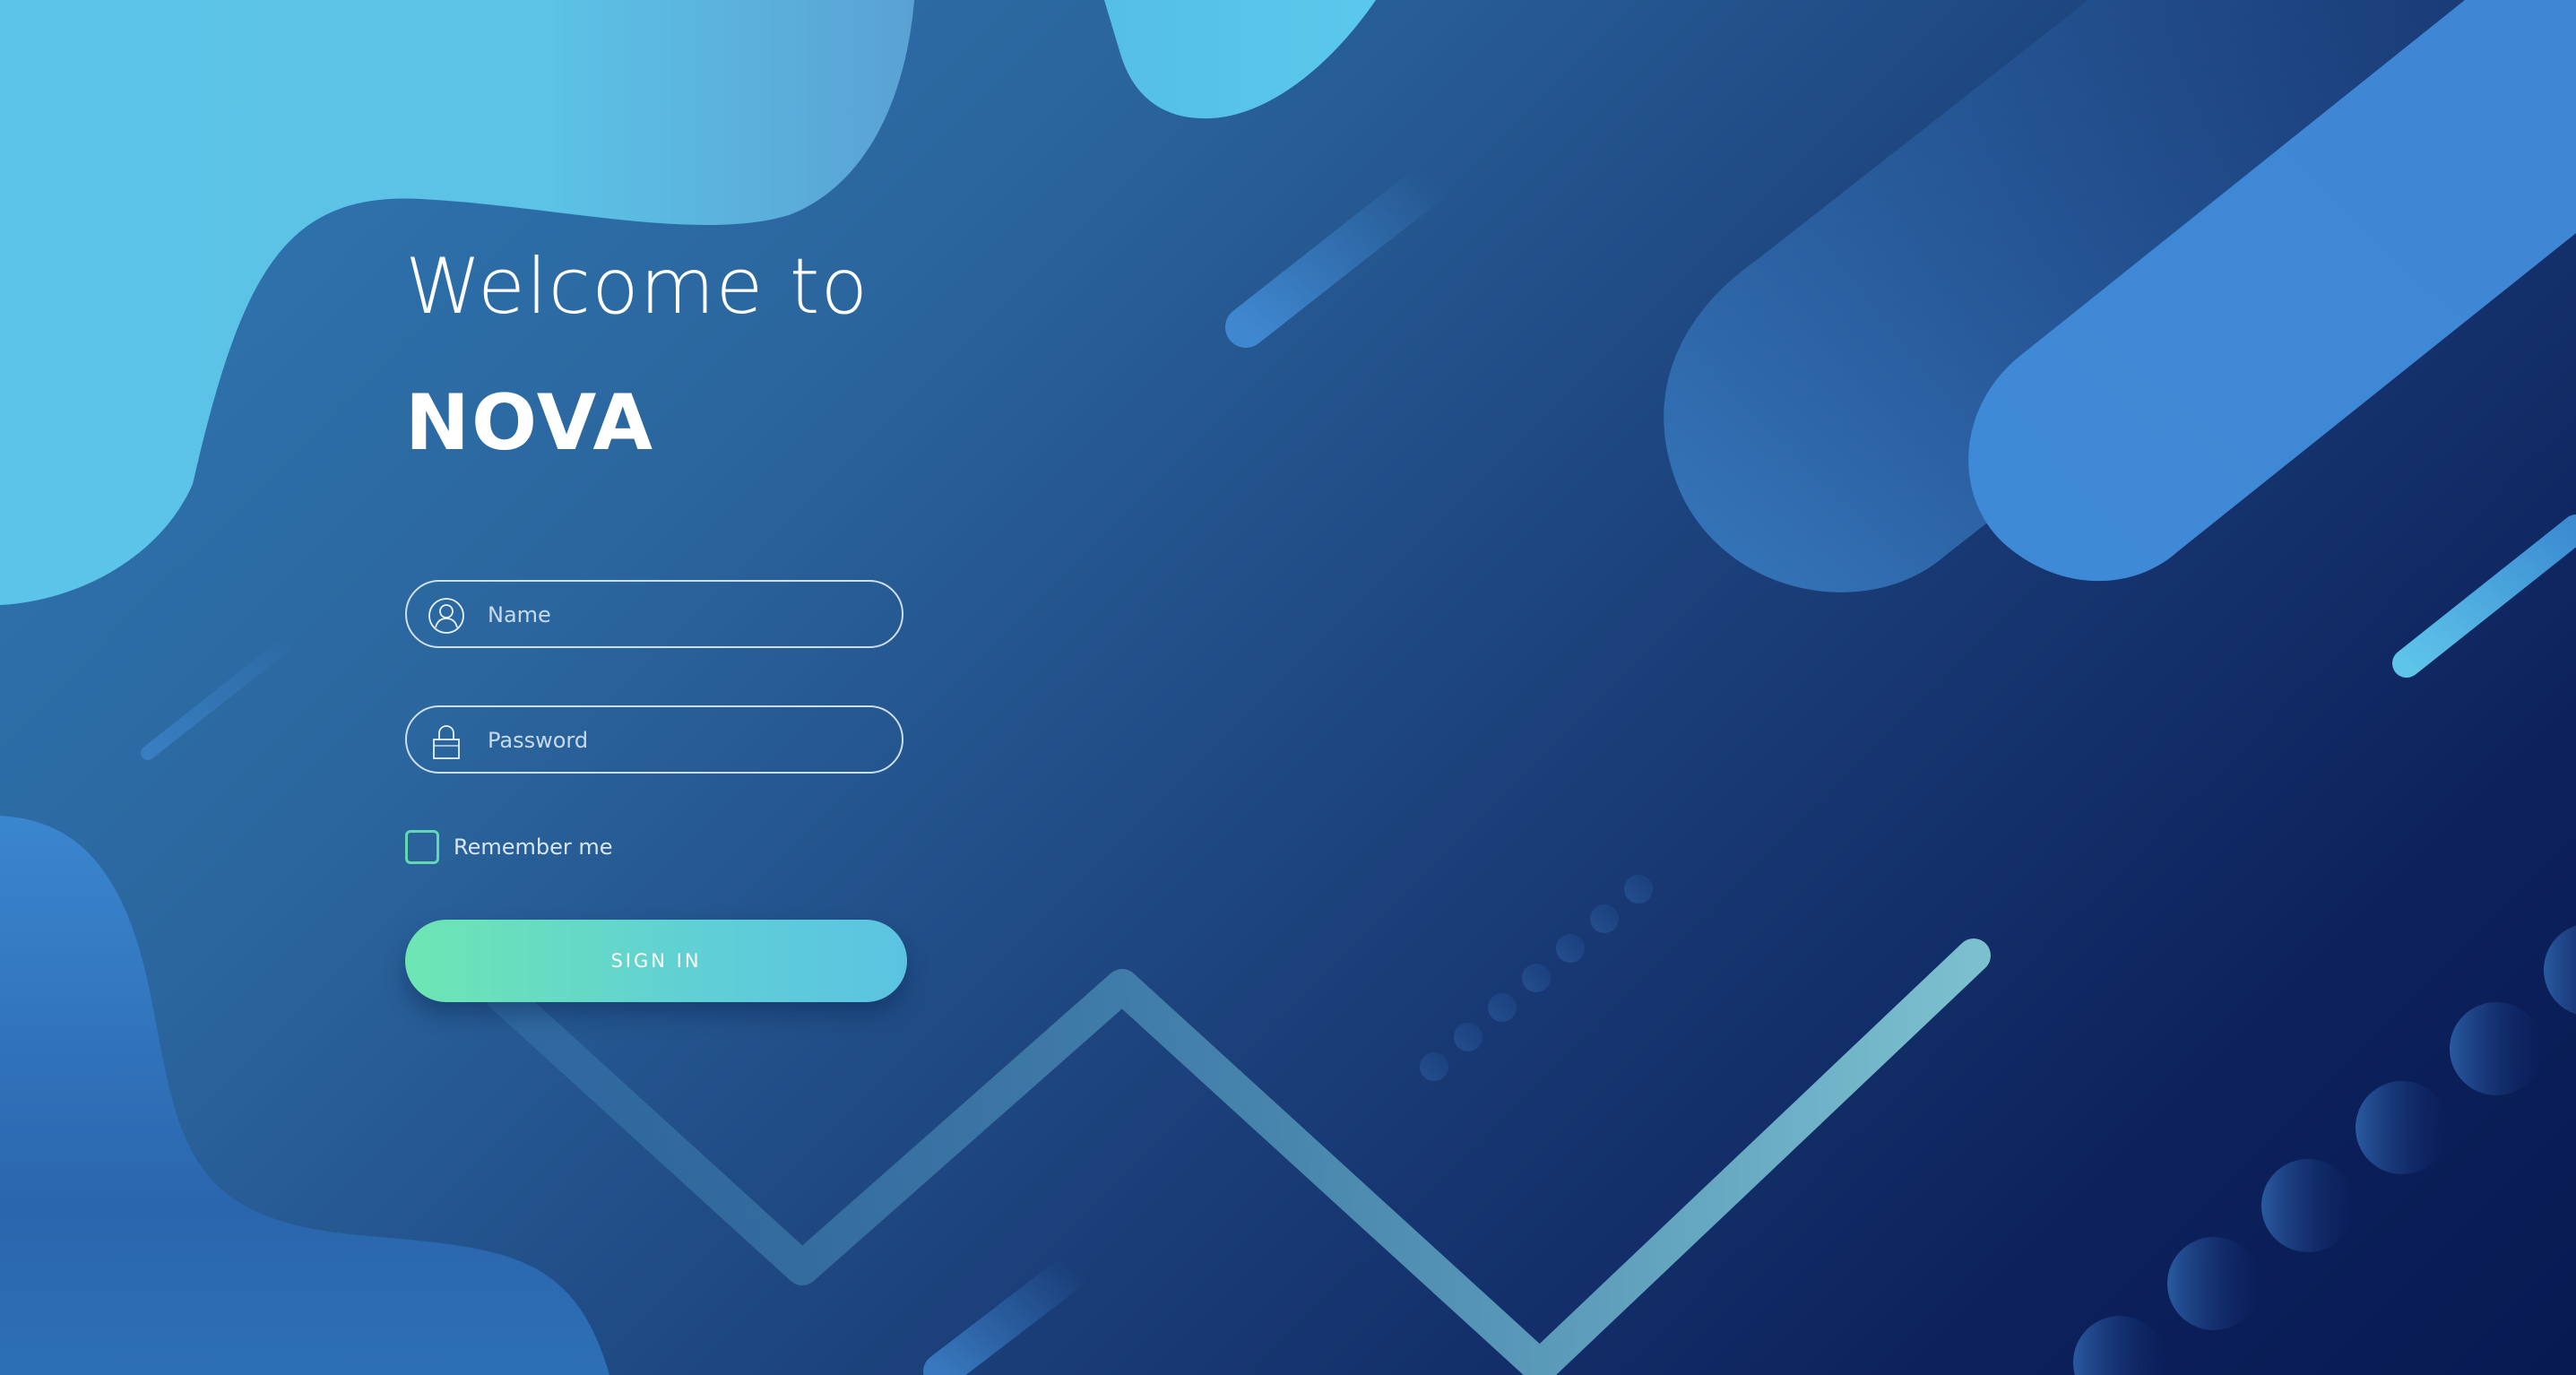  Describe the element at coordinates (422, 847) in the screenshot. I see `remember-me-checkbox` at that location.